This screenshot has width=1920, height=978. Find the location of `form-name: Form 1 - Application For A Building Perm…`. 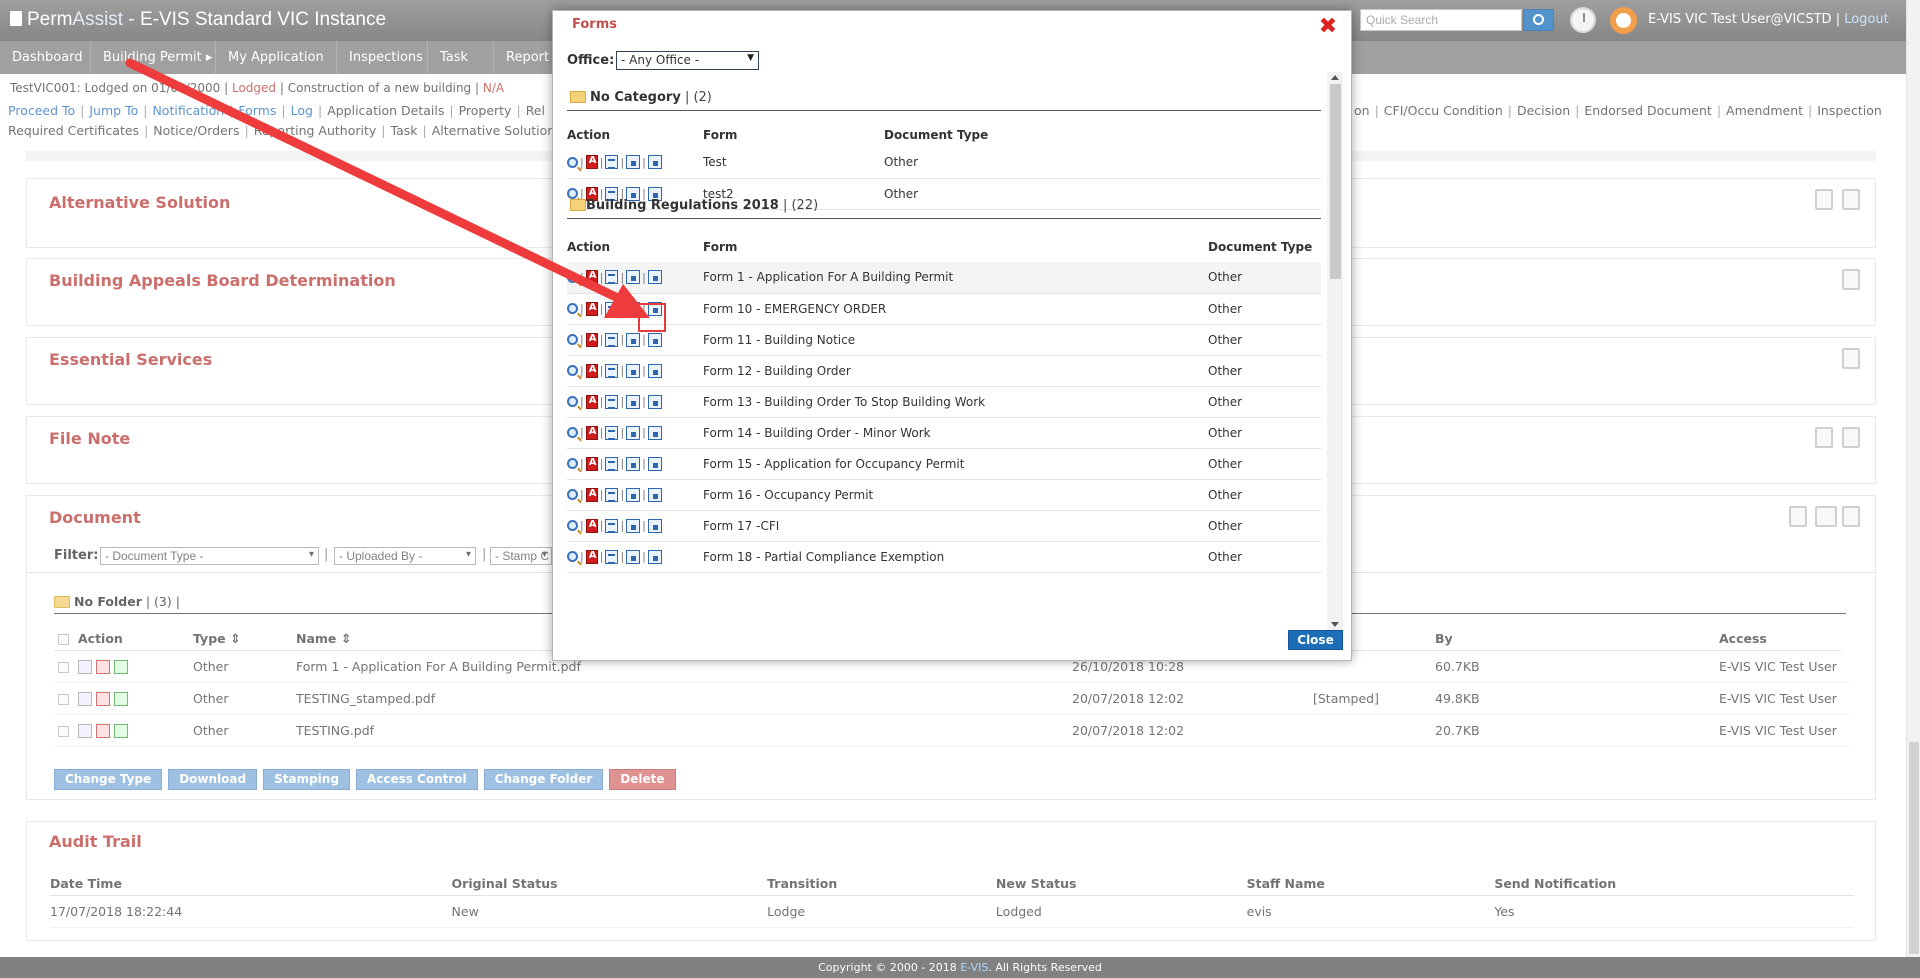

form-name: Form 1 - Application For A Building Perm… is located at coordinates (955, 278).